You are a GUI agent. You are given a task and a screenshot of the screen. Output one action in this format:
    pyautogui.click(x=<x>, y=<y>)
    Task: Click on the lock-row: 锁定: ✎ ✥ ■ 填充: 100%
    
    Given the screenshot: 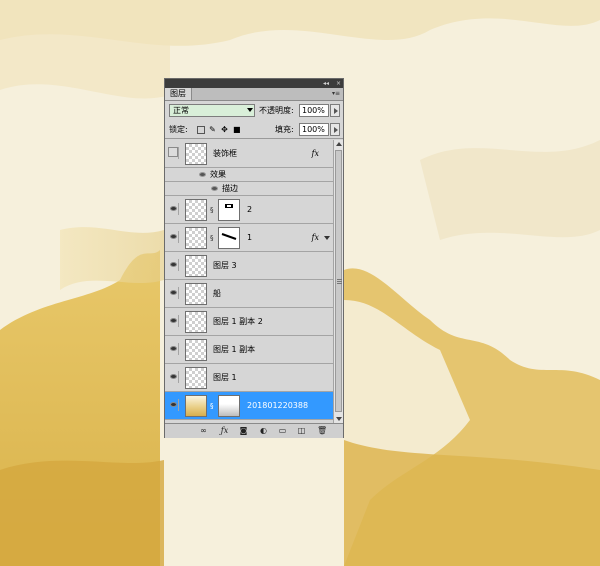 What is the action you would take?
    pyautogui.click(x=254, y=129)
    